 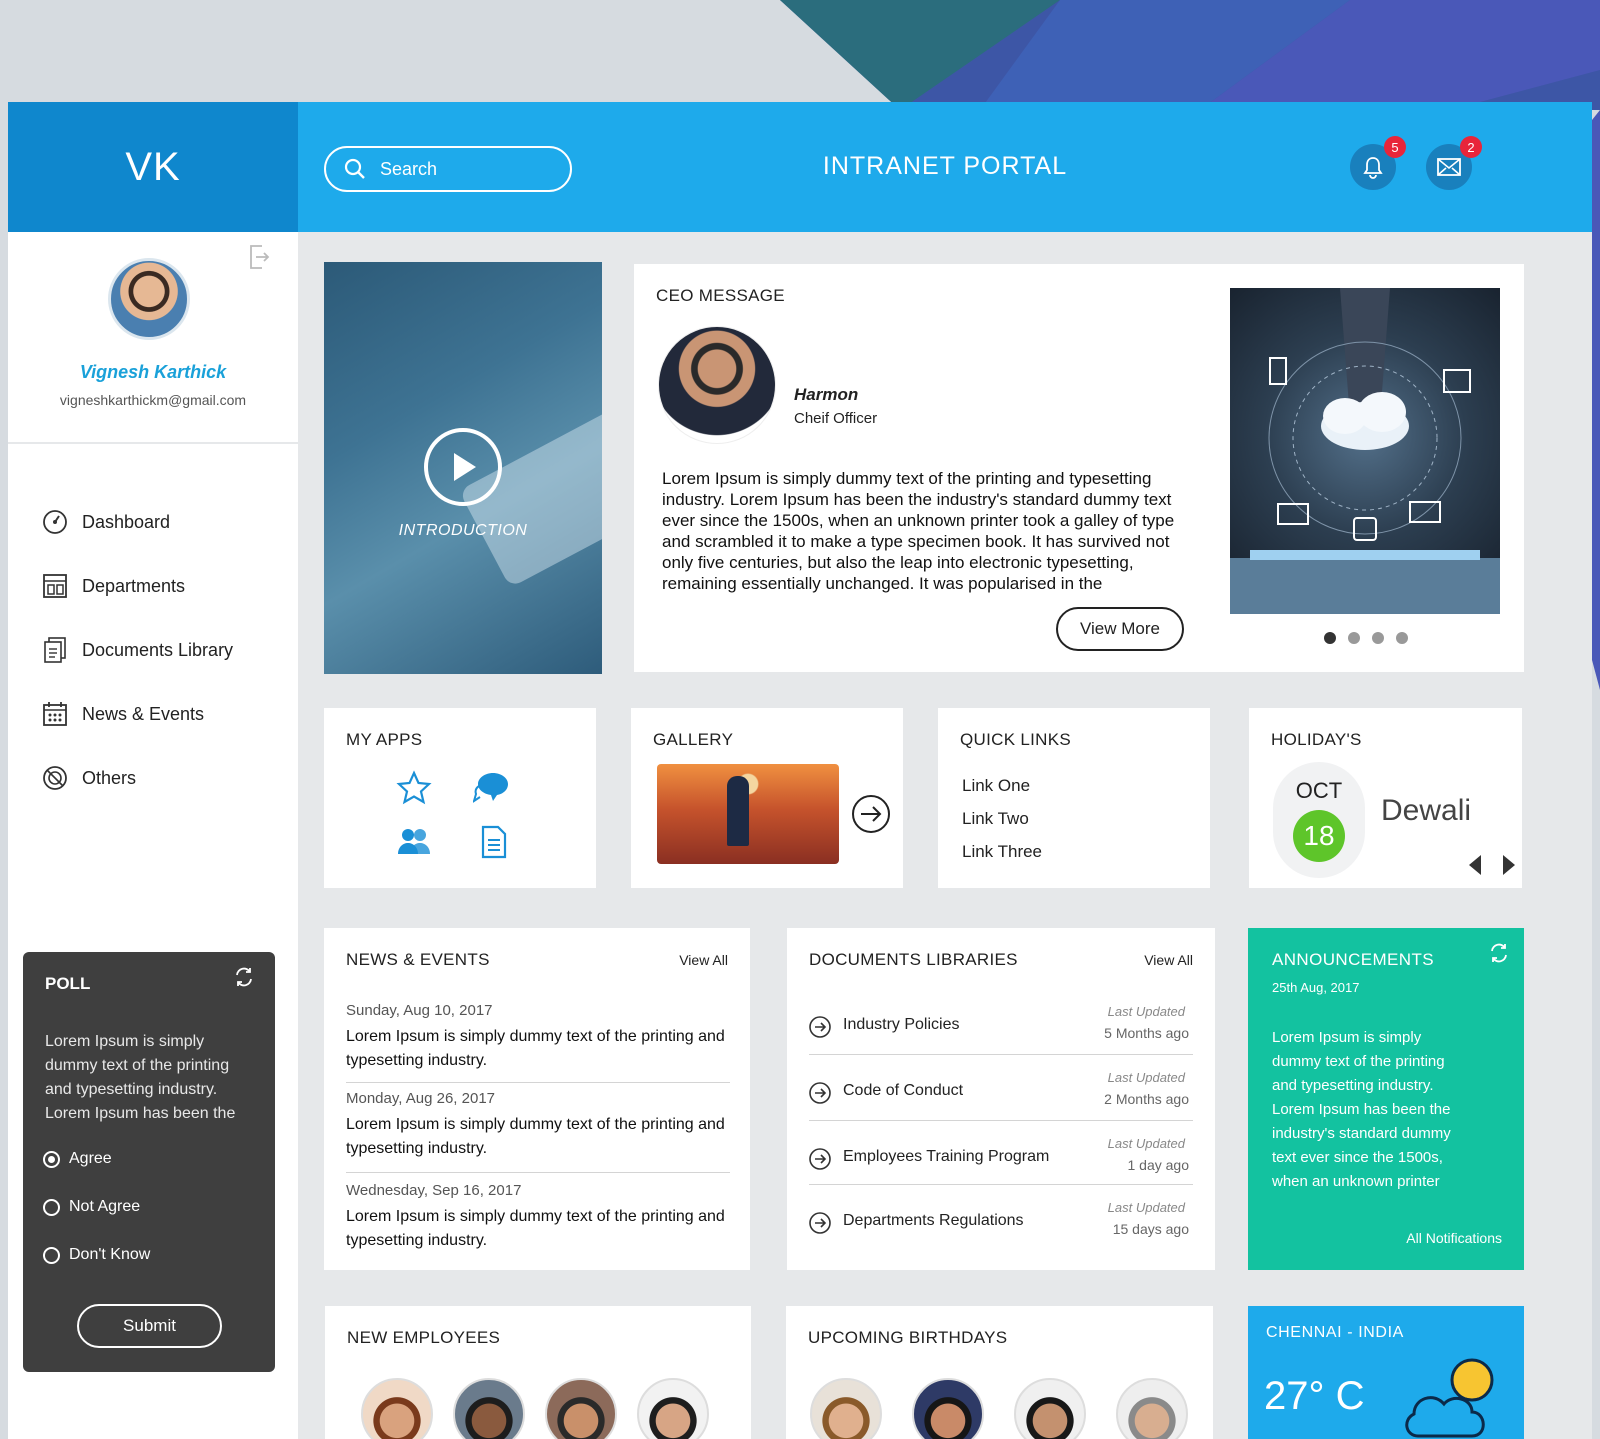 I want to click on brand-logo: VK, so click(x=153, y=167).